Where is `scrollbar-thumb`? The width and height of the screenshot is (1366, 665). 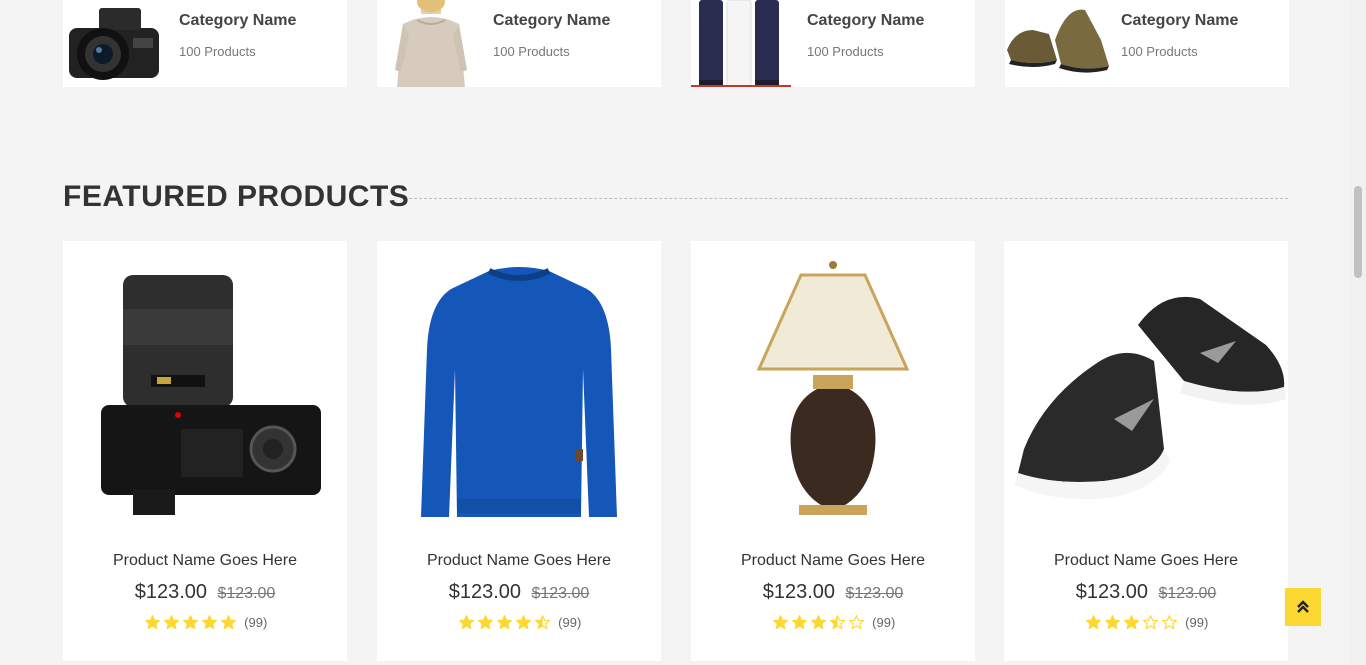 scrollbar-thumb is located at coordinates (1358, 232).